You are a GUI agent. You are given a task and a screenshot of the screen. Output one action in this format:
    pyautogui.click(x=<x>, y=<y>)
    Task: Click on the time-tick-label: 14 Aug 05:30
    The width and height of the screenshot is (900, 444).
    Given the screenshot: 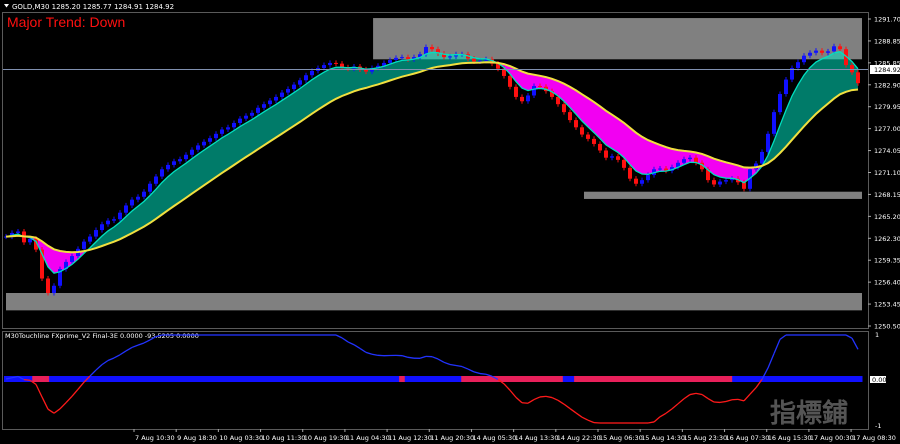 What is the action you would take?
    pyautogui.click(x=494, y=438)
    